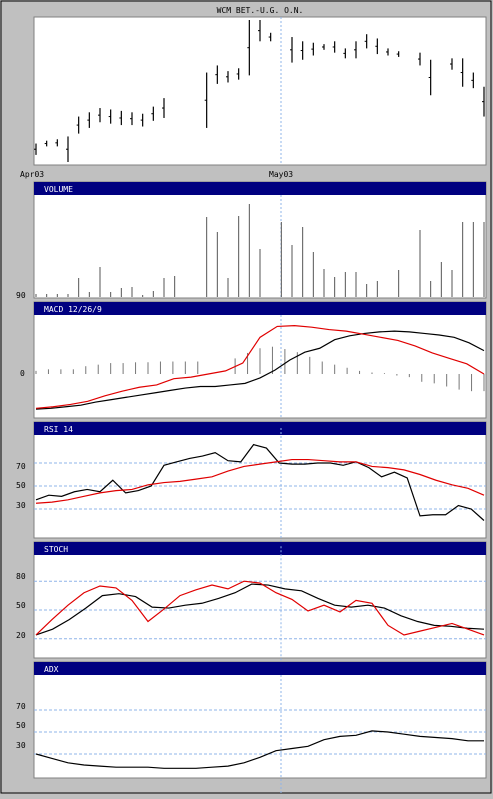 The height and width of the screenshot is (799, 493). Describe the element at coordinates (32, 174) in the screenshot. I see `x-label-apr: Apr03` at that location.